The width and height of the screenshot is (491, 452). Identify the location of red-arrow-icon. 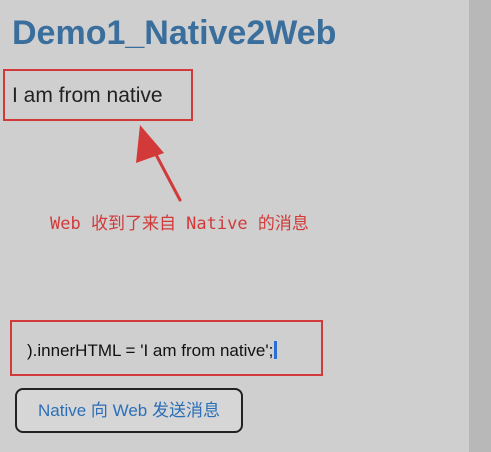
(159, 163).